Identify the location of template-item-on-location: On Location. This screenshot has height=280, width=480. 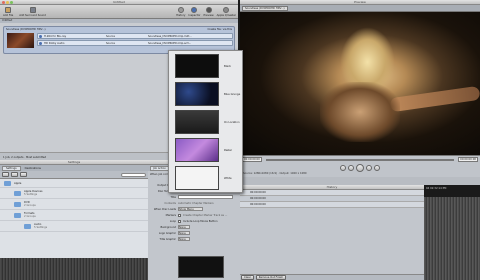
(208, 122).